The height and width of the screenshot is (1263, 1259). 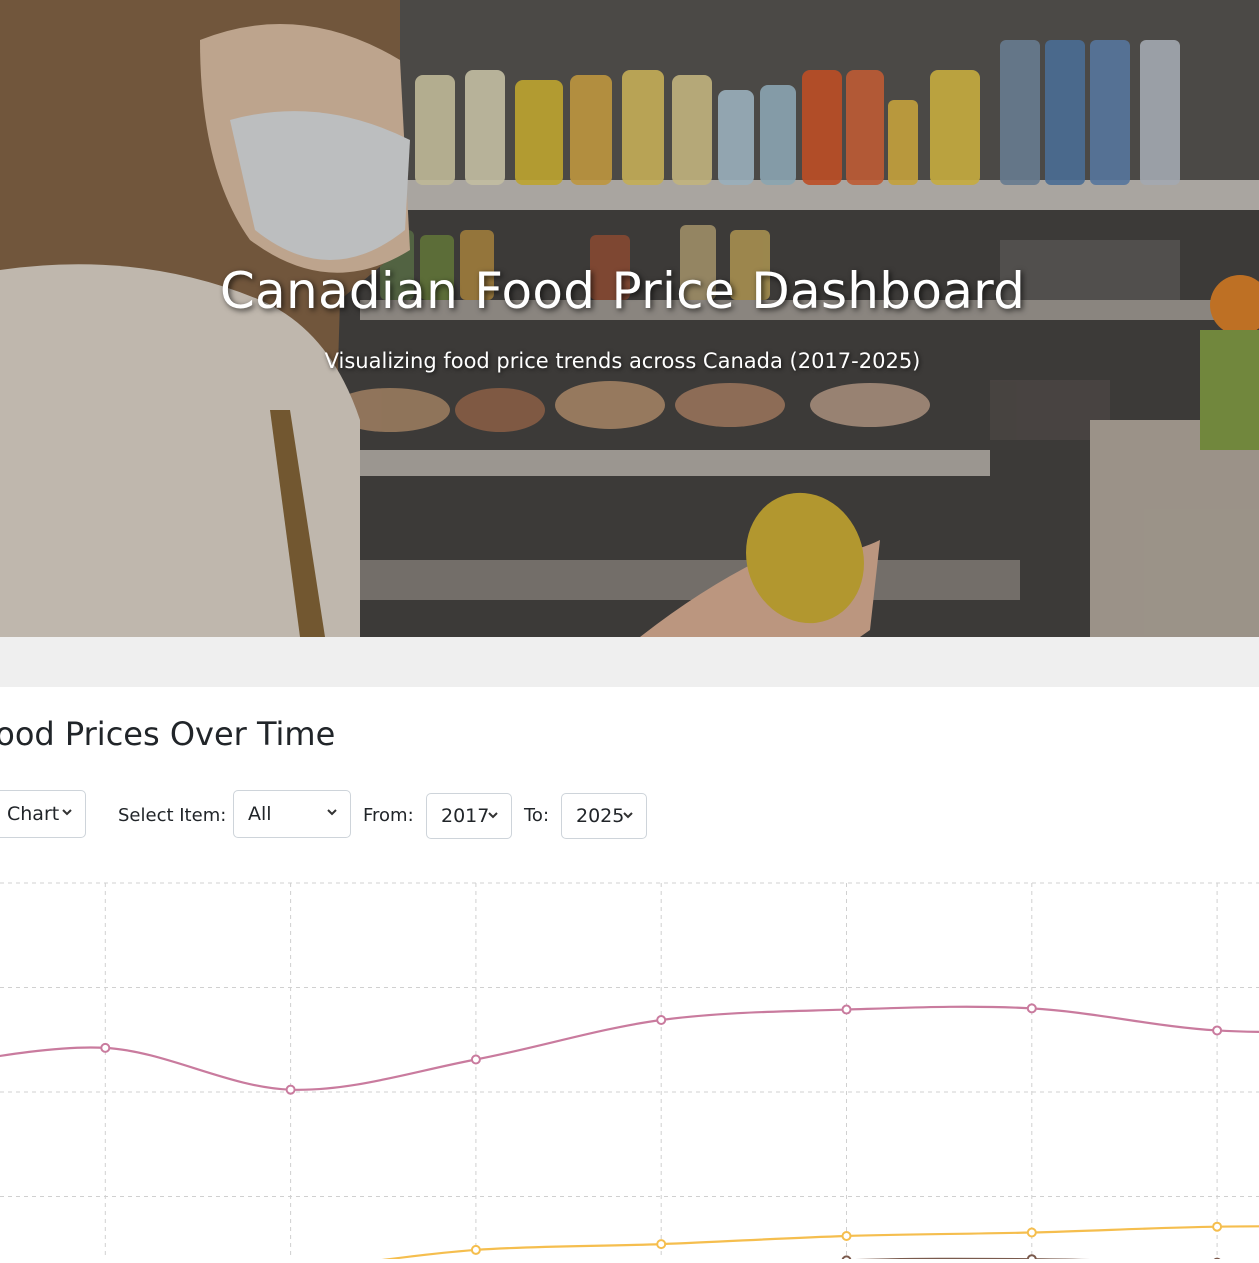 I want to click on from-year-select: 2017, so click(x=469, y=816).